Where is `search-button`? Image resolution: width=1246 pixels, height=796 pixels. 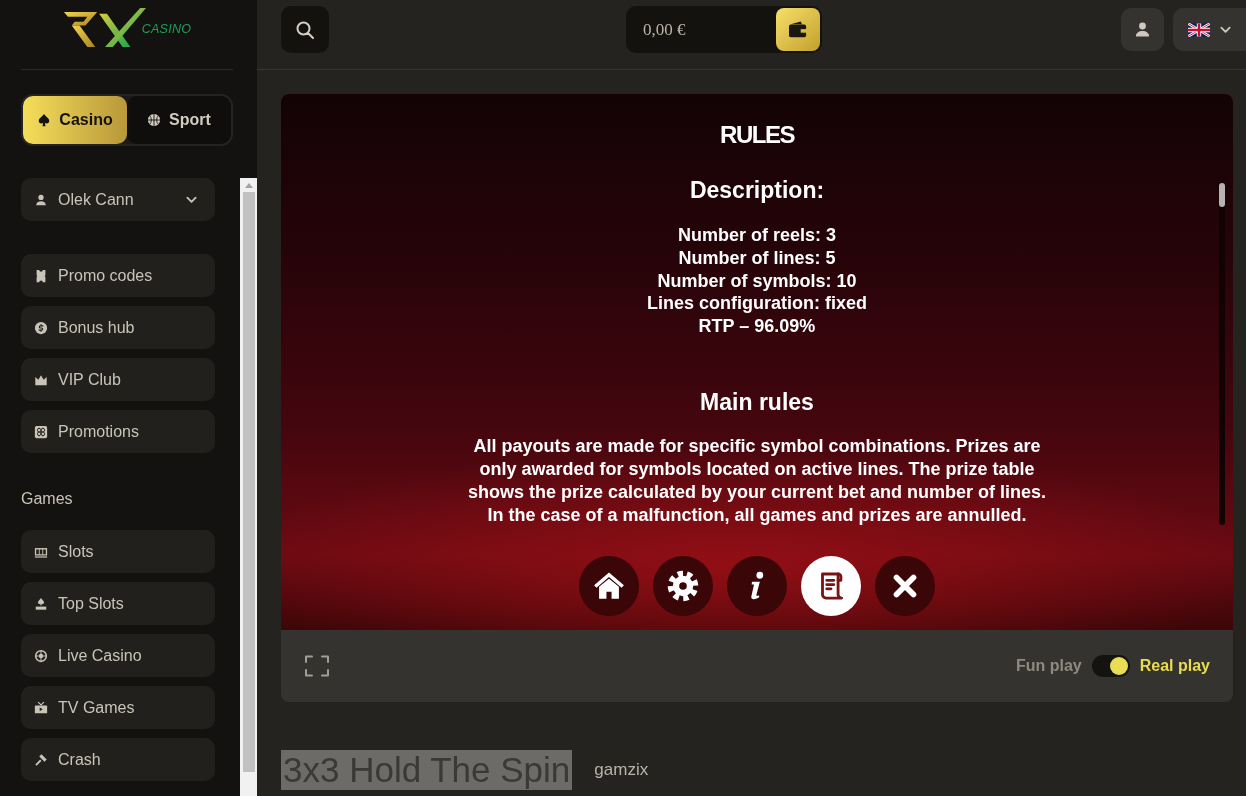
search-button is located at coordinates (305, 29).